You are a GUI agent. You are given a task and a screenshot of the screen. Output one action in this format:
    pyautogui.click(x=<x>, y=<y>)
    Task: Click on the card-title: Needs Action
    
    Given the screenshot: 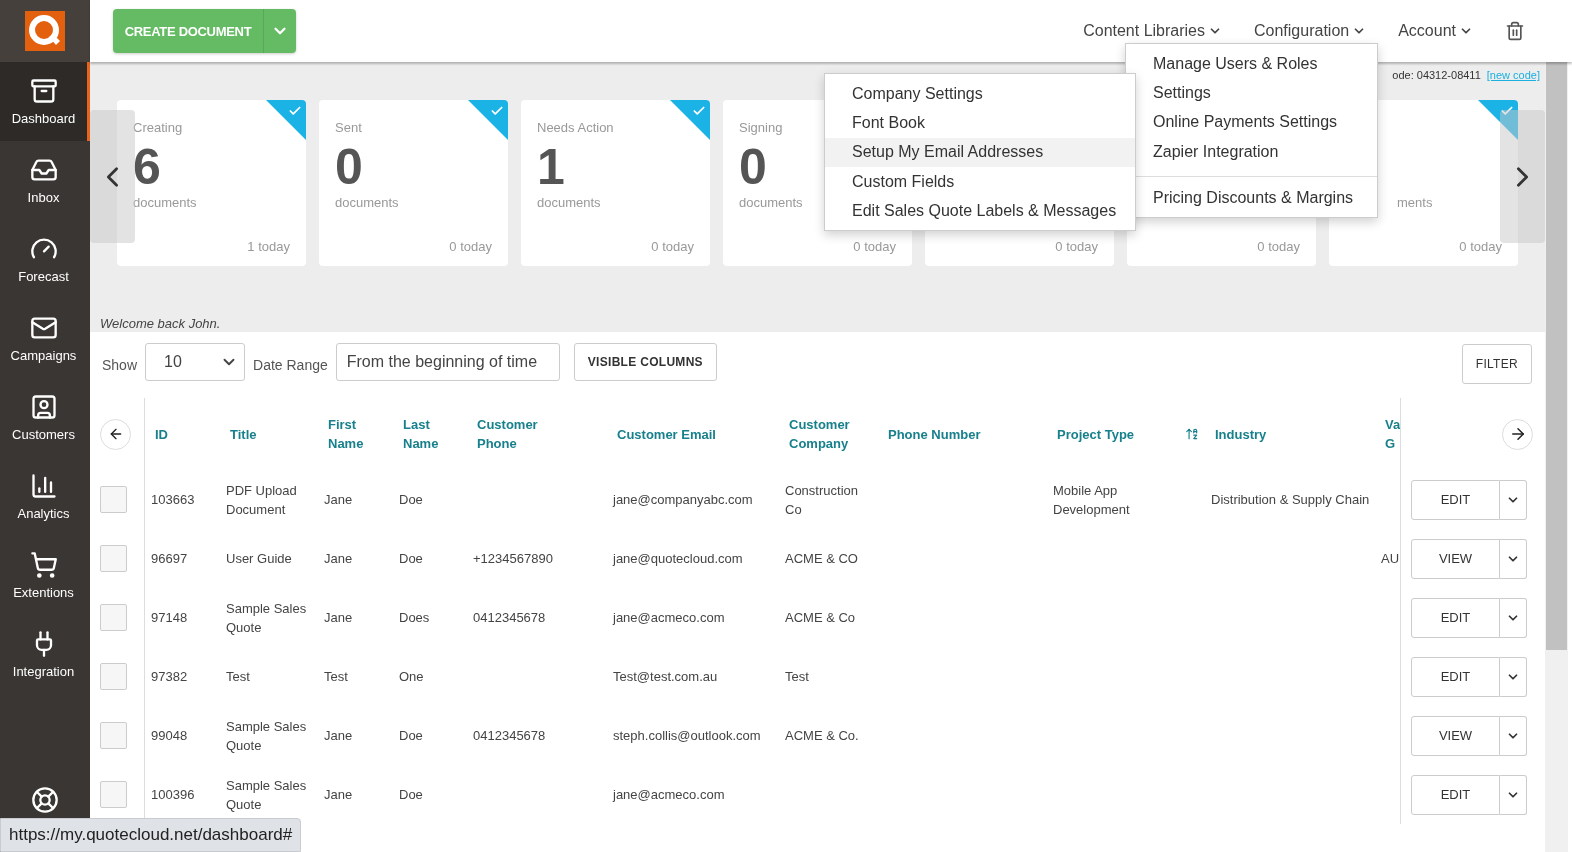 What is the action you would take?
    pyautogui.click(x=575, y=127)
    